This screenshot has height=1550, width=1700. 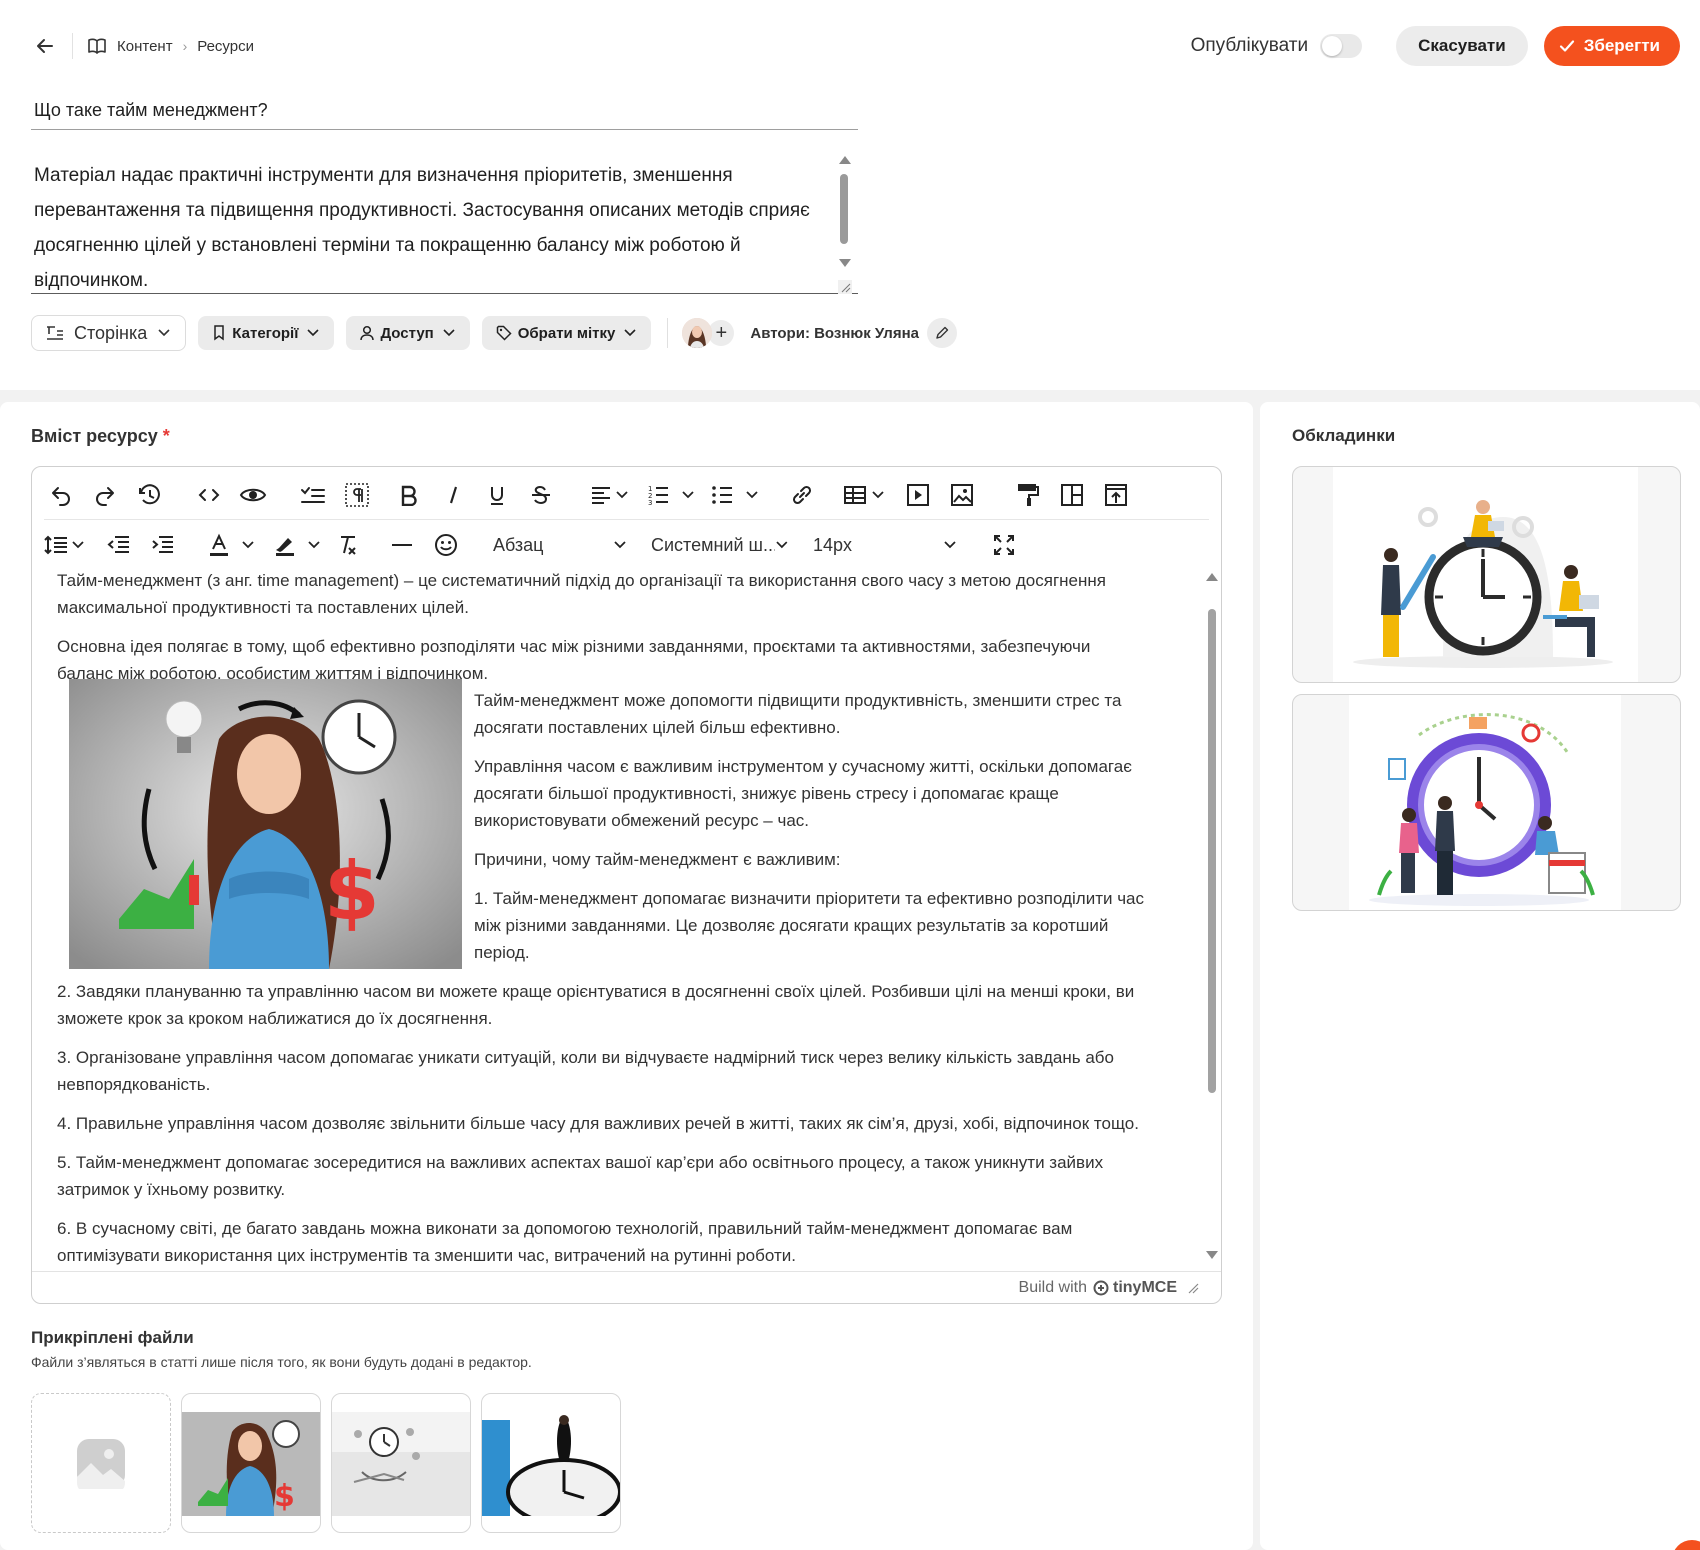 What do you see at coordinates (444, 110) in the screenshot?
I see `title-input: Що таке тайм менеджмент?` at bounding box center [444, 110].